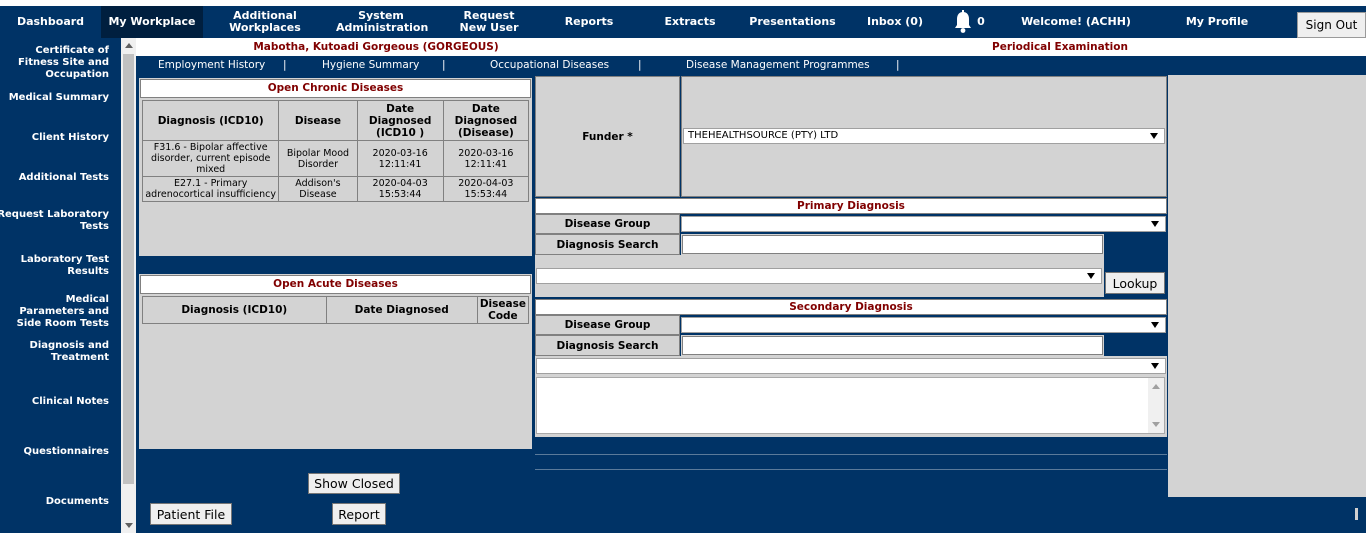 The width and height of the screenshot is (1366, 533). What do you see at coordinates (778, 65) in the screenshot?
I see `subtab-disease-management-programmes: Disease Management Programmes` at bounding box center [778, 65].